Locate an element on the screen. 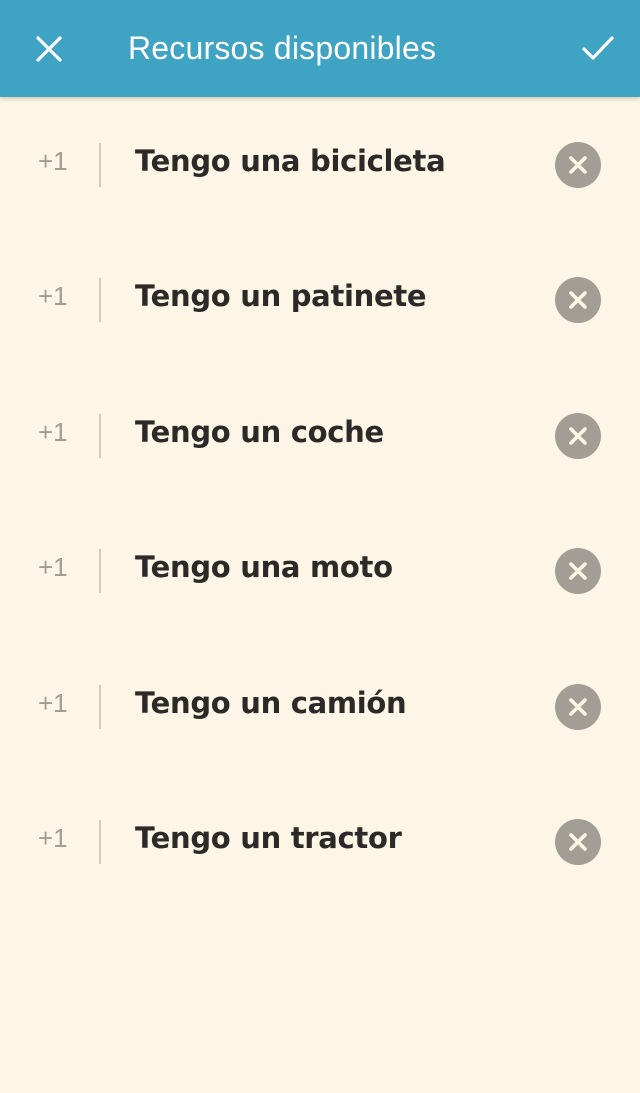 Image resolution: width=640 pixels, height=1093 pixels. resource-label: Tengo un tractor is located at coordinates (268, 838).